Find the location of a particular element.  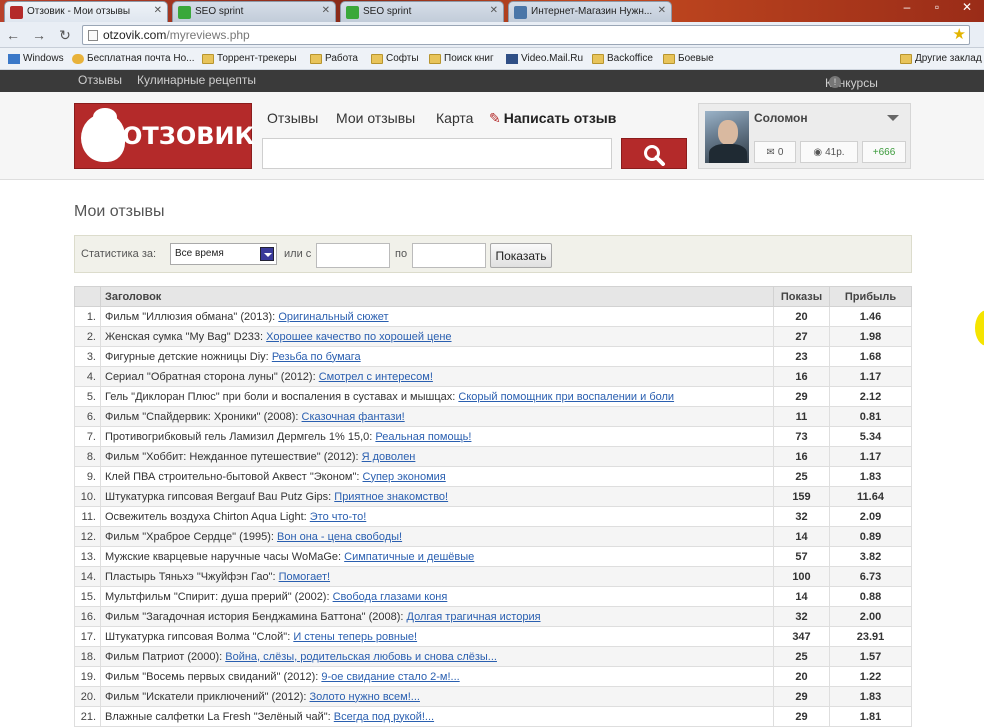

bookmark-work: Работа is located at coordinates (334, 58).